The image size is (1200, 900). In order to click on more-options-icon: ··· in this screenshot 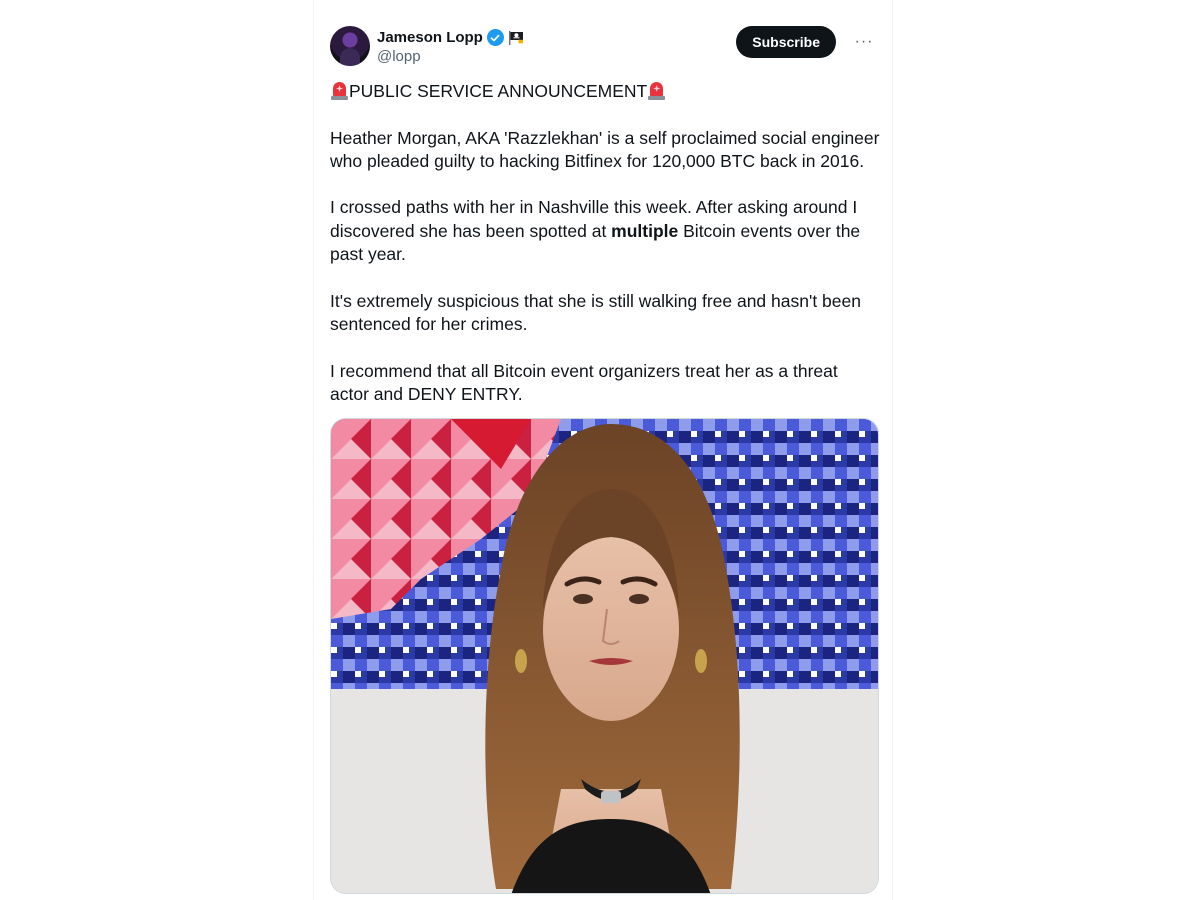, I will do `click(864, 42)`.